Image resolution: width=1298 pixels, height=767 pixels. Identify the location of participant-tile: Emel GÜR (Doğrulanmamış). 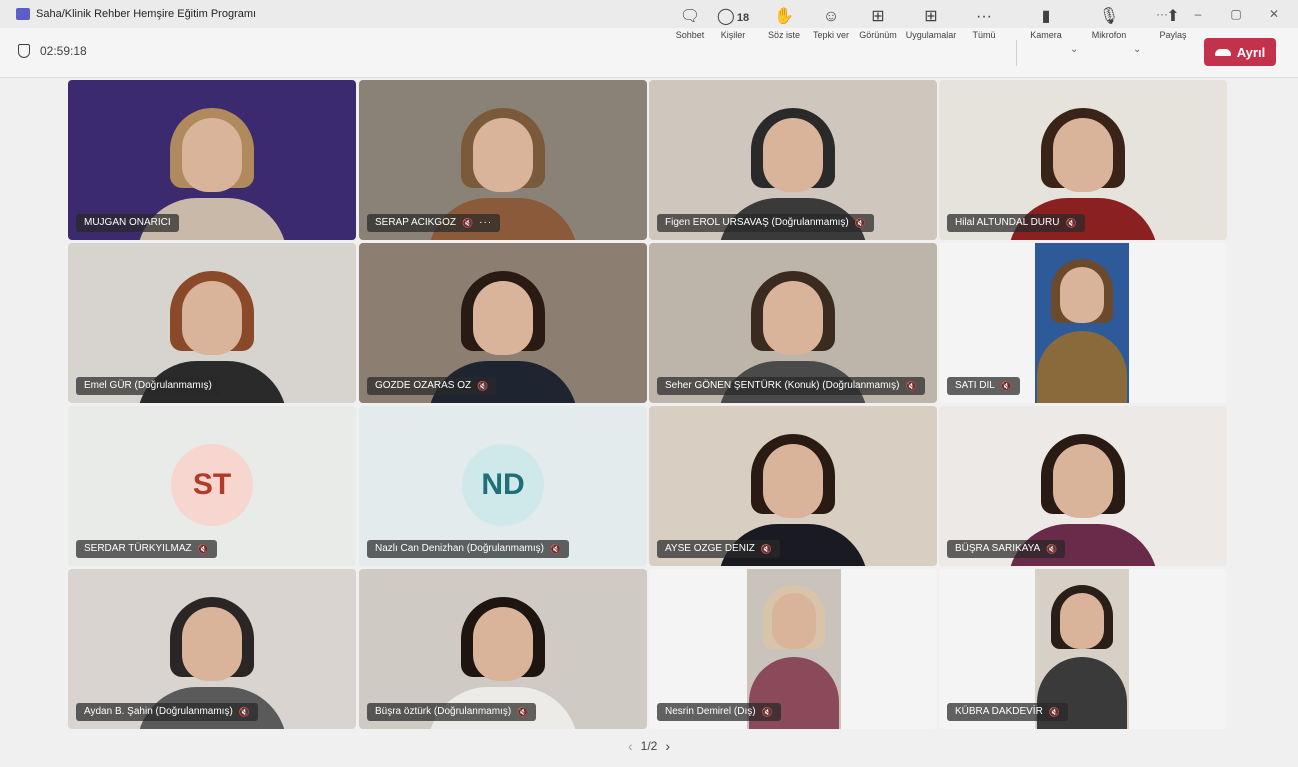
(212, 323).